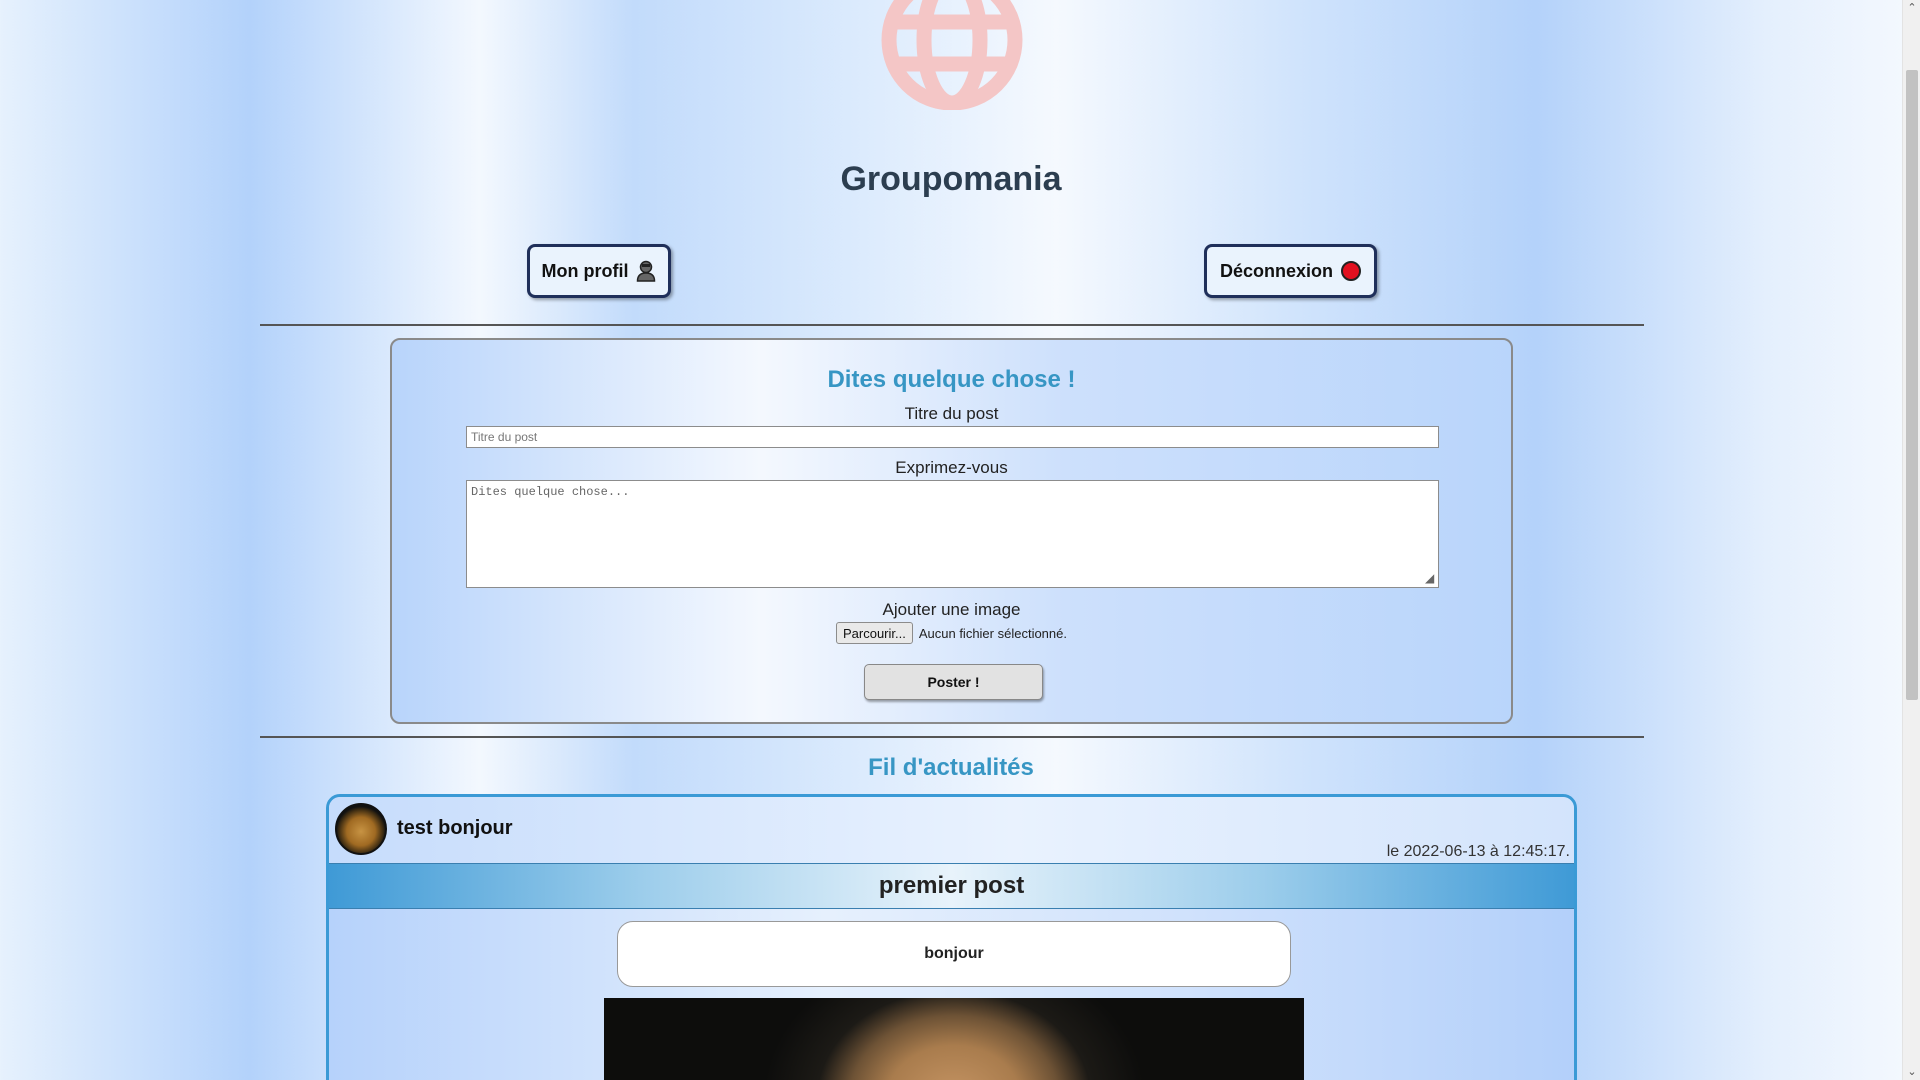 This screenshot has height=1080, width=1920. What do you see at coordinates (951, 830) in the screenshot?
I see `post-header: test bonjour le 2022-06-13 à 12:45:17.` at bounding box center [951, 830].